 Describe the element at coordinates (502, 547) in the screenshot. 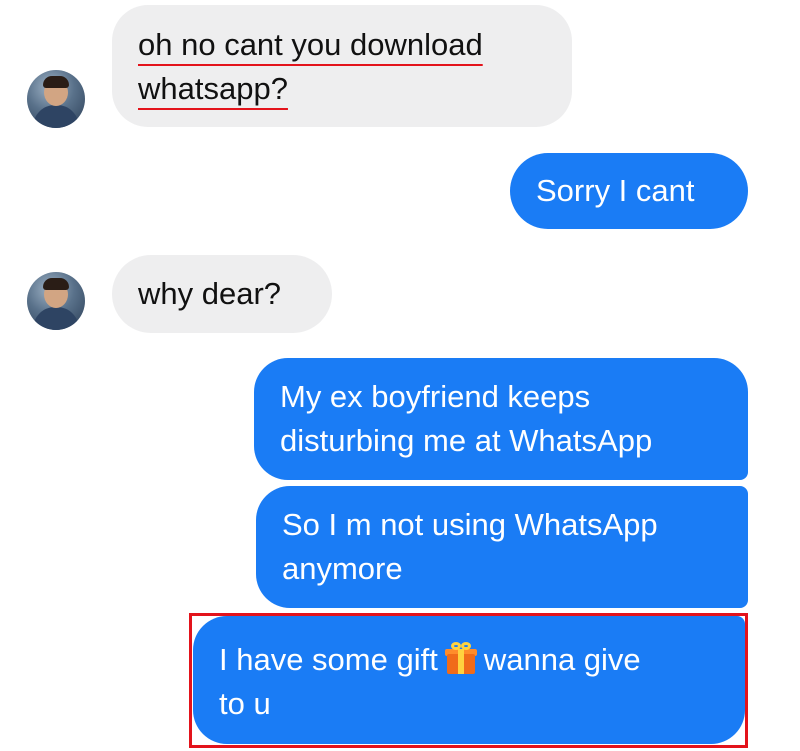

I see `outgoing-message-bubble: So I m not using WhatsApp anymore` at that location.